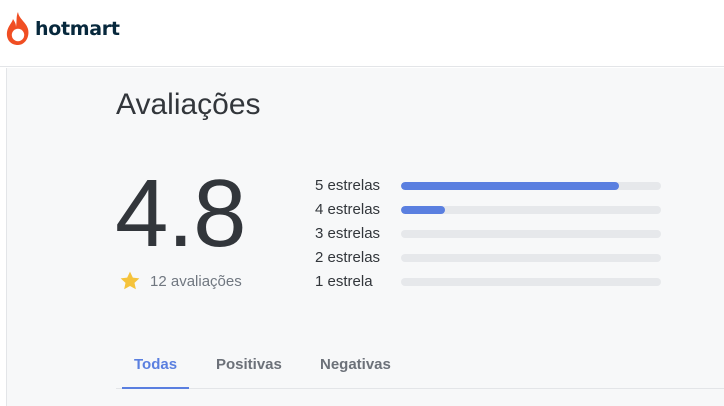 The height and width of the screenshot is (406, 724). I want to click on rating-label: 2 estrelas, so click(348, 257).